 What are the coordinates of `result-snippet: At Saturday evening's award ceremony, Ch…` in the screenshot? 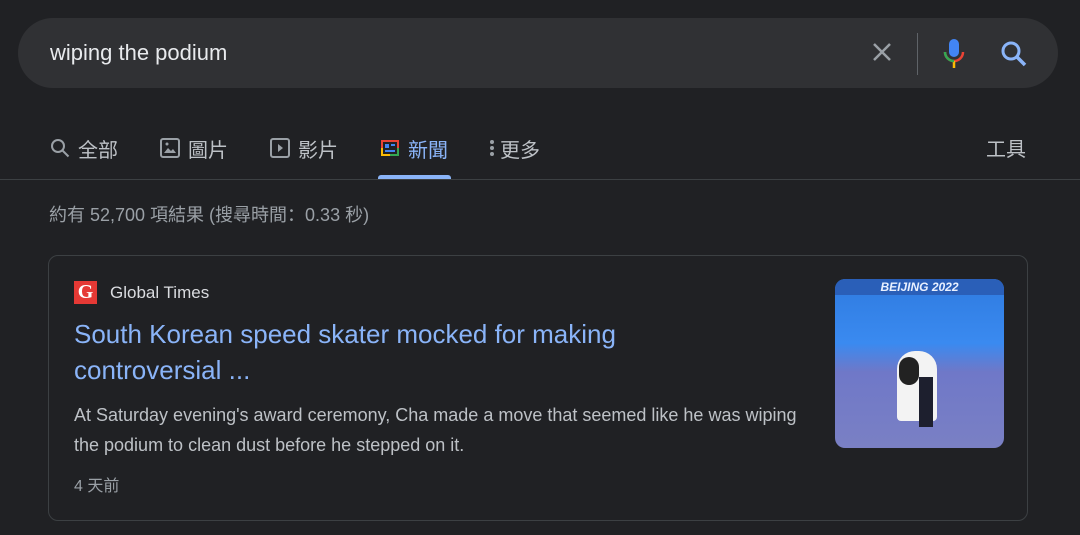 It's located at (435, 430).